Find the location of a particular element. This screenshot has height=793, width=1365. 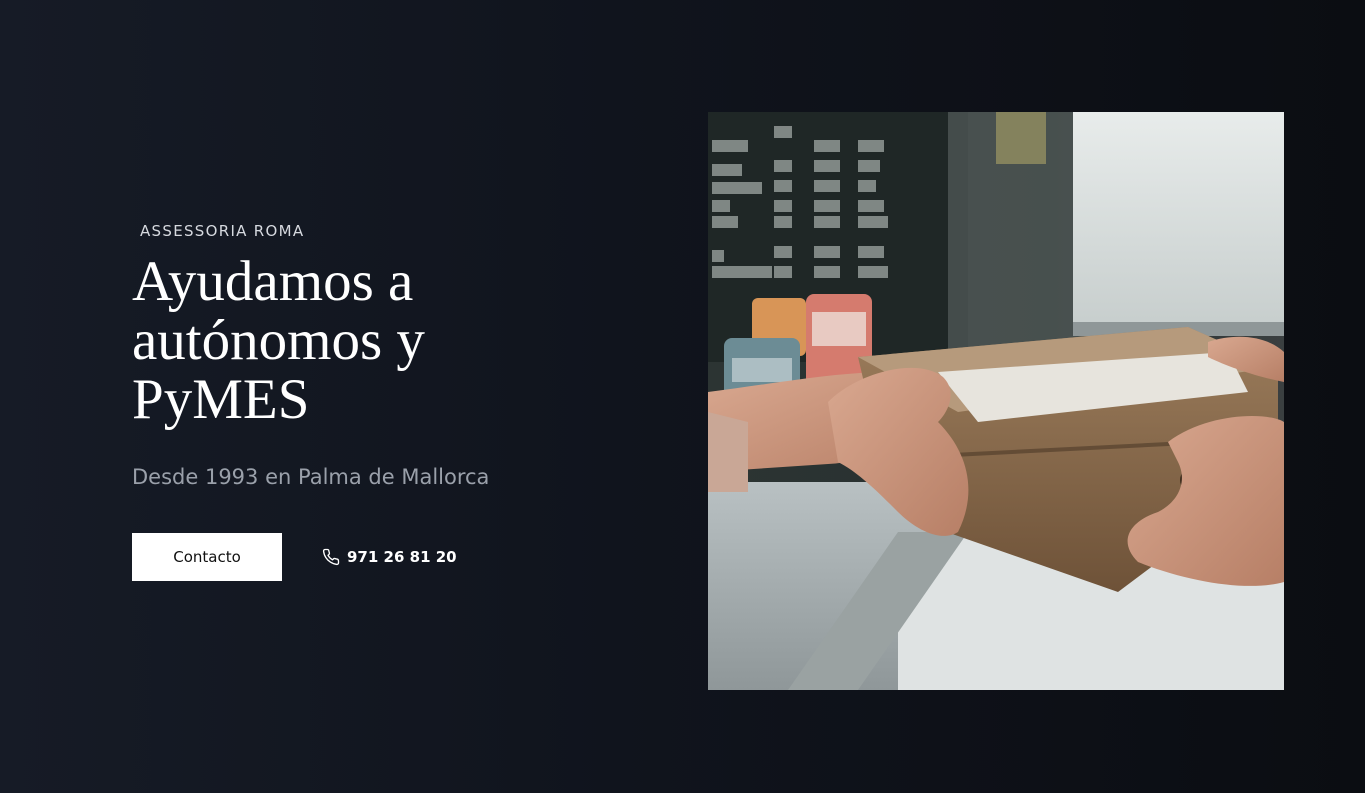

hero-headline: Ayudamos a autónomos y PyMES is located at coordinates (342, 340).